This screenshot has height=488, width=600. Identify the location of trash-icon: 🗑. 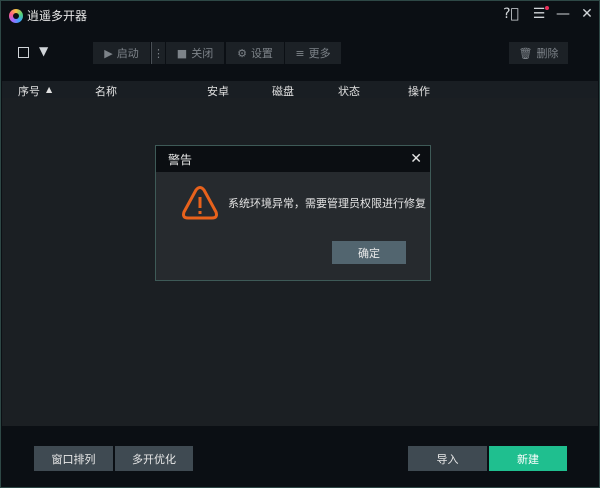
(525, 53).